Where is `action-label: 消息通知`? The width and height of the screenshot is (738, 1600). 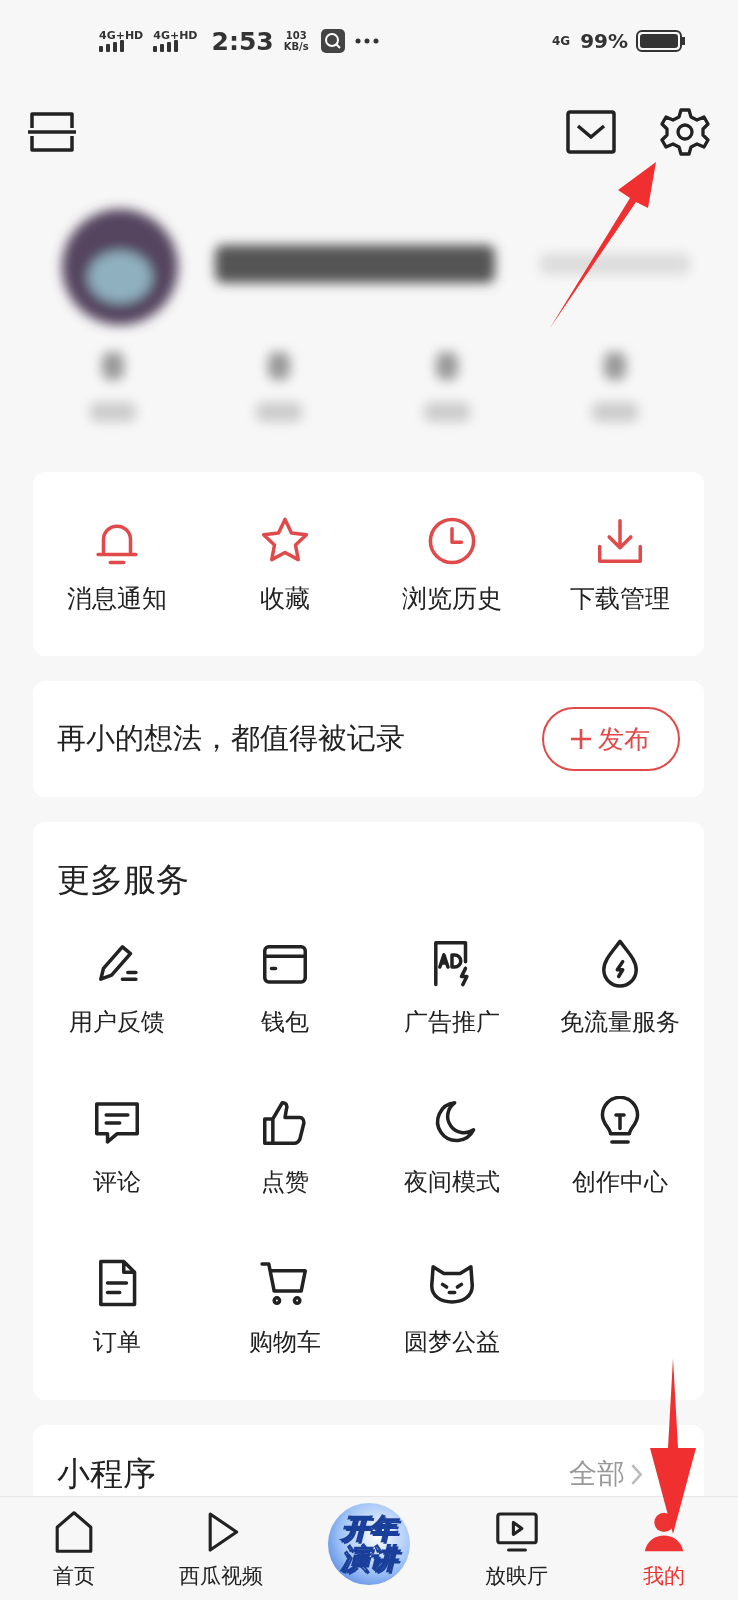
action-label: 消息通知 is located at coordinates (116, 598).